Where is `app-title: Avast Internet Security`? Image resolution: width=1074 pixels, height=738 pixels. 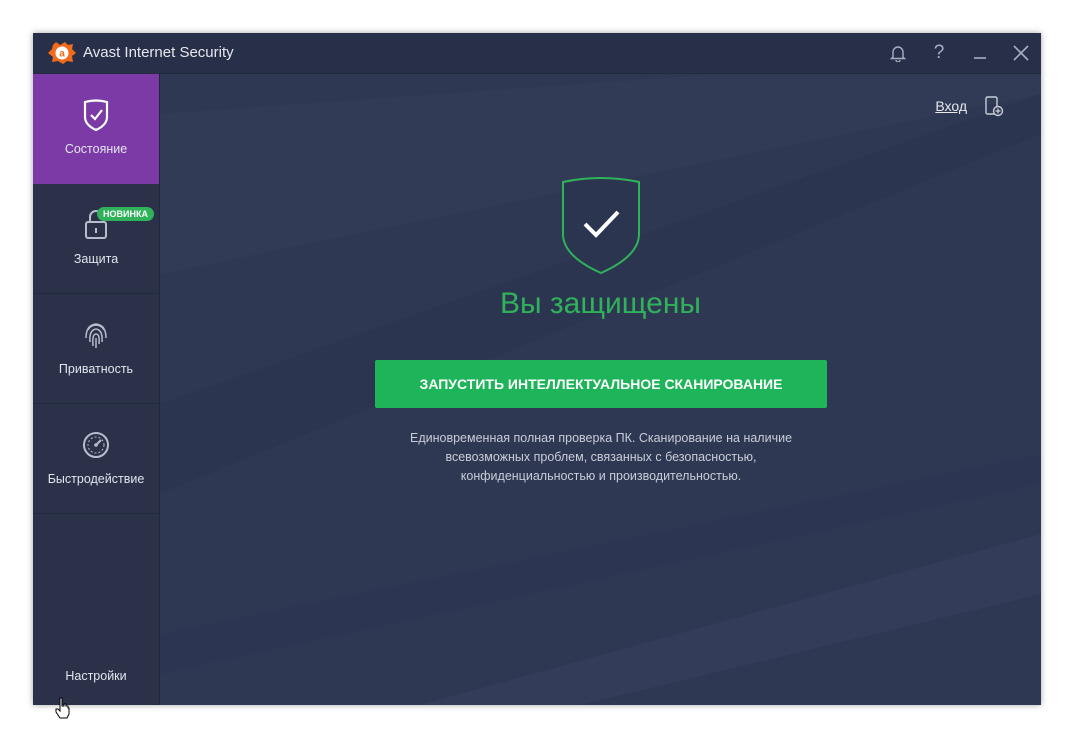 app-title: Avast Internet Security is located at coordinates (158, 52).